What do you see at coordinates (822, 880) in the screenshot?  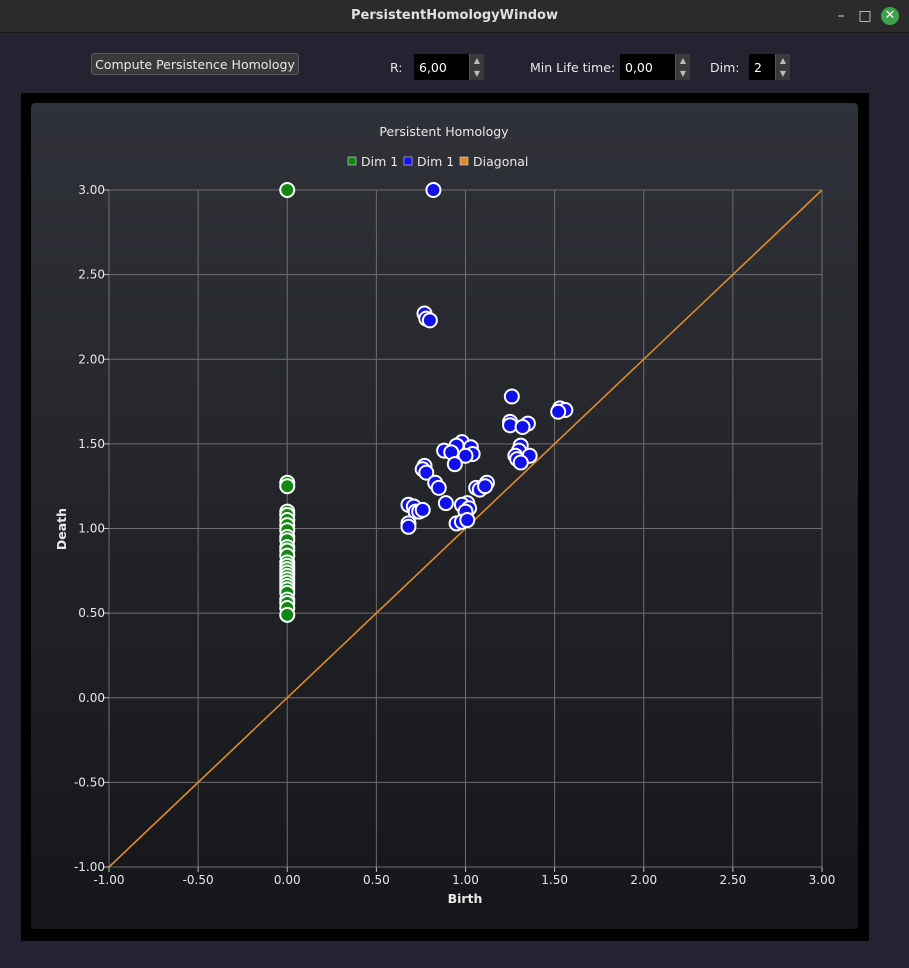 I see `x-tick-label: 3.00` at bounding box center [822, 880].